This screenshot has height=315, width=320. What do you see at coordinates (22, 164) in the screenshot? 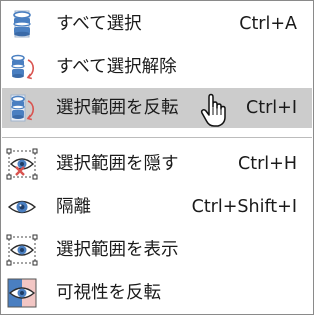
I see `hide-selection-icon` at bounding box center [22, 164].